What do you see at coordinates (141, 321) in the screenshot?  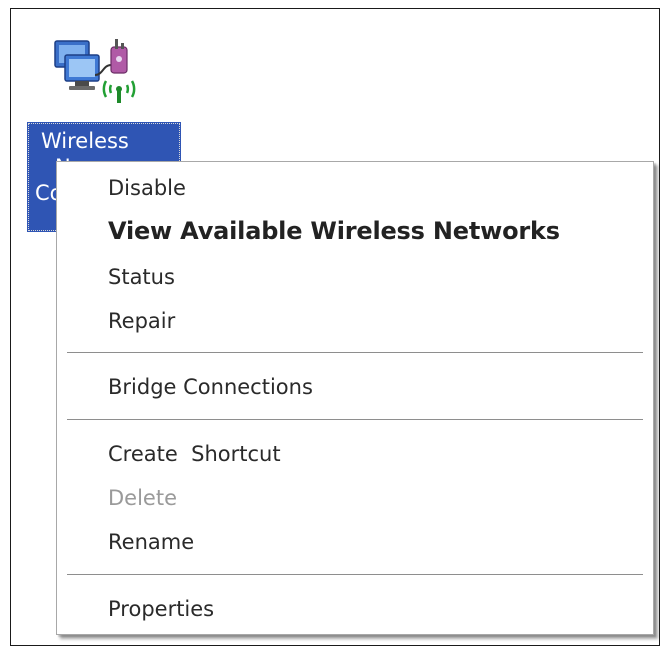 I see `menu-item-repair: Repair` at bounding box center [141, 321].